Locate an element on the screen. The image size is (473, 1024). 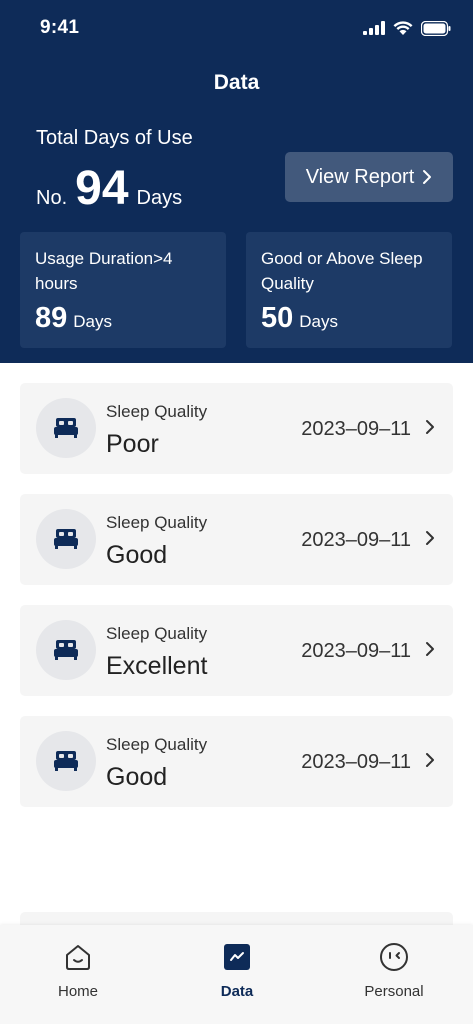
tab-label: Data is located at coordinates (237, 991).